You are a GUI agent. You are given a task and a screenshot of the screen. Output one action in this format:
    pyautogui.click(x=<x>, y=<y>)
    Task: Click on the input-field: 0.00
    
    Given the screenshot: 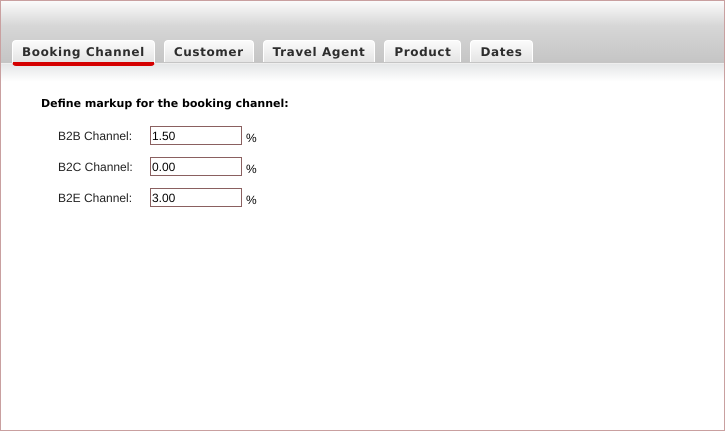 What is the action you would take?
    pyautogui.click(x=196, y=166)
    